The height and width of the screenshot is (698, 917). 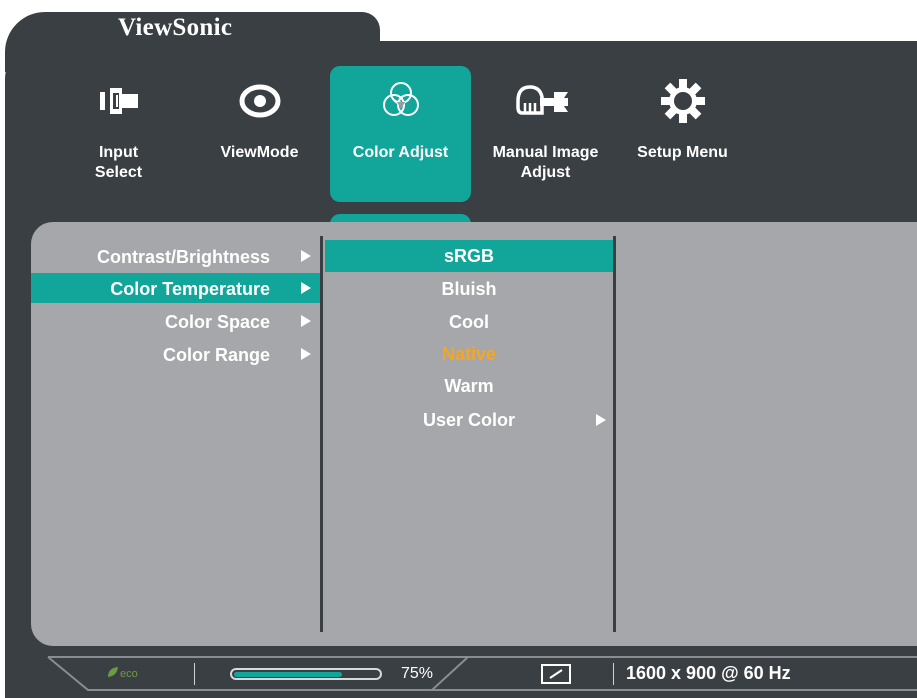 I want to click on submenu-item-color-range: Color Range, so click(x=175, y=354).